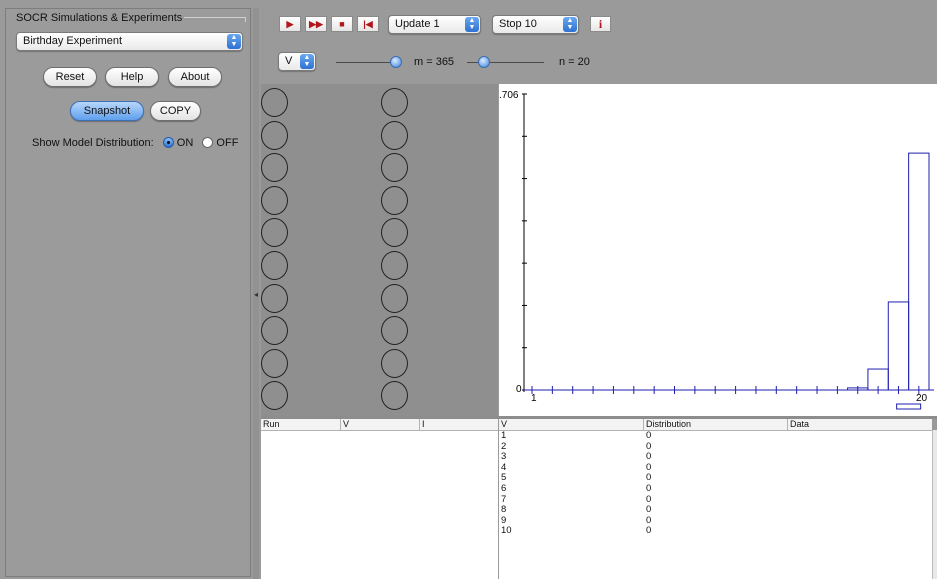 The image size is (937, 579). I want to click on table-cell: 6, so click(504, 488).